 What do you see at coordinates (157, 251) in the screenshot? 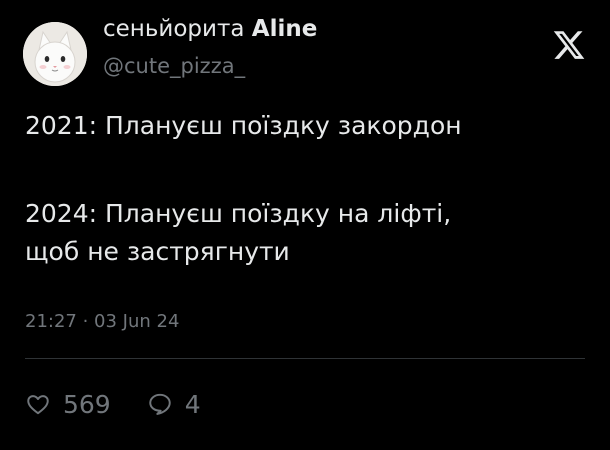
I see `tweet-line-3: щоб не застрягнути` at bounding box center [157, 251].